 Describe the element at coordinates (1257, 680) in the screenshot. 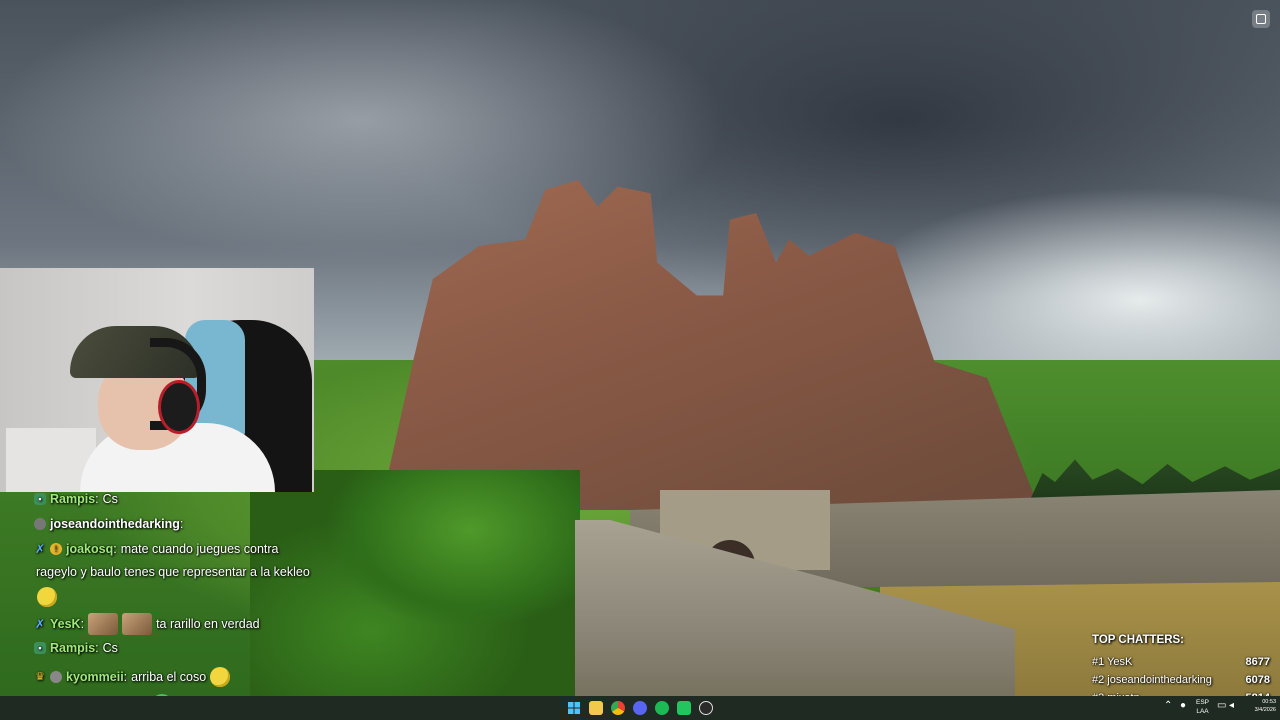

I see `top-chatter-count: 6078` at that location.